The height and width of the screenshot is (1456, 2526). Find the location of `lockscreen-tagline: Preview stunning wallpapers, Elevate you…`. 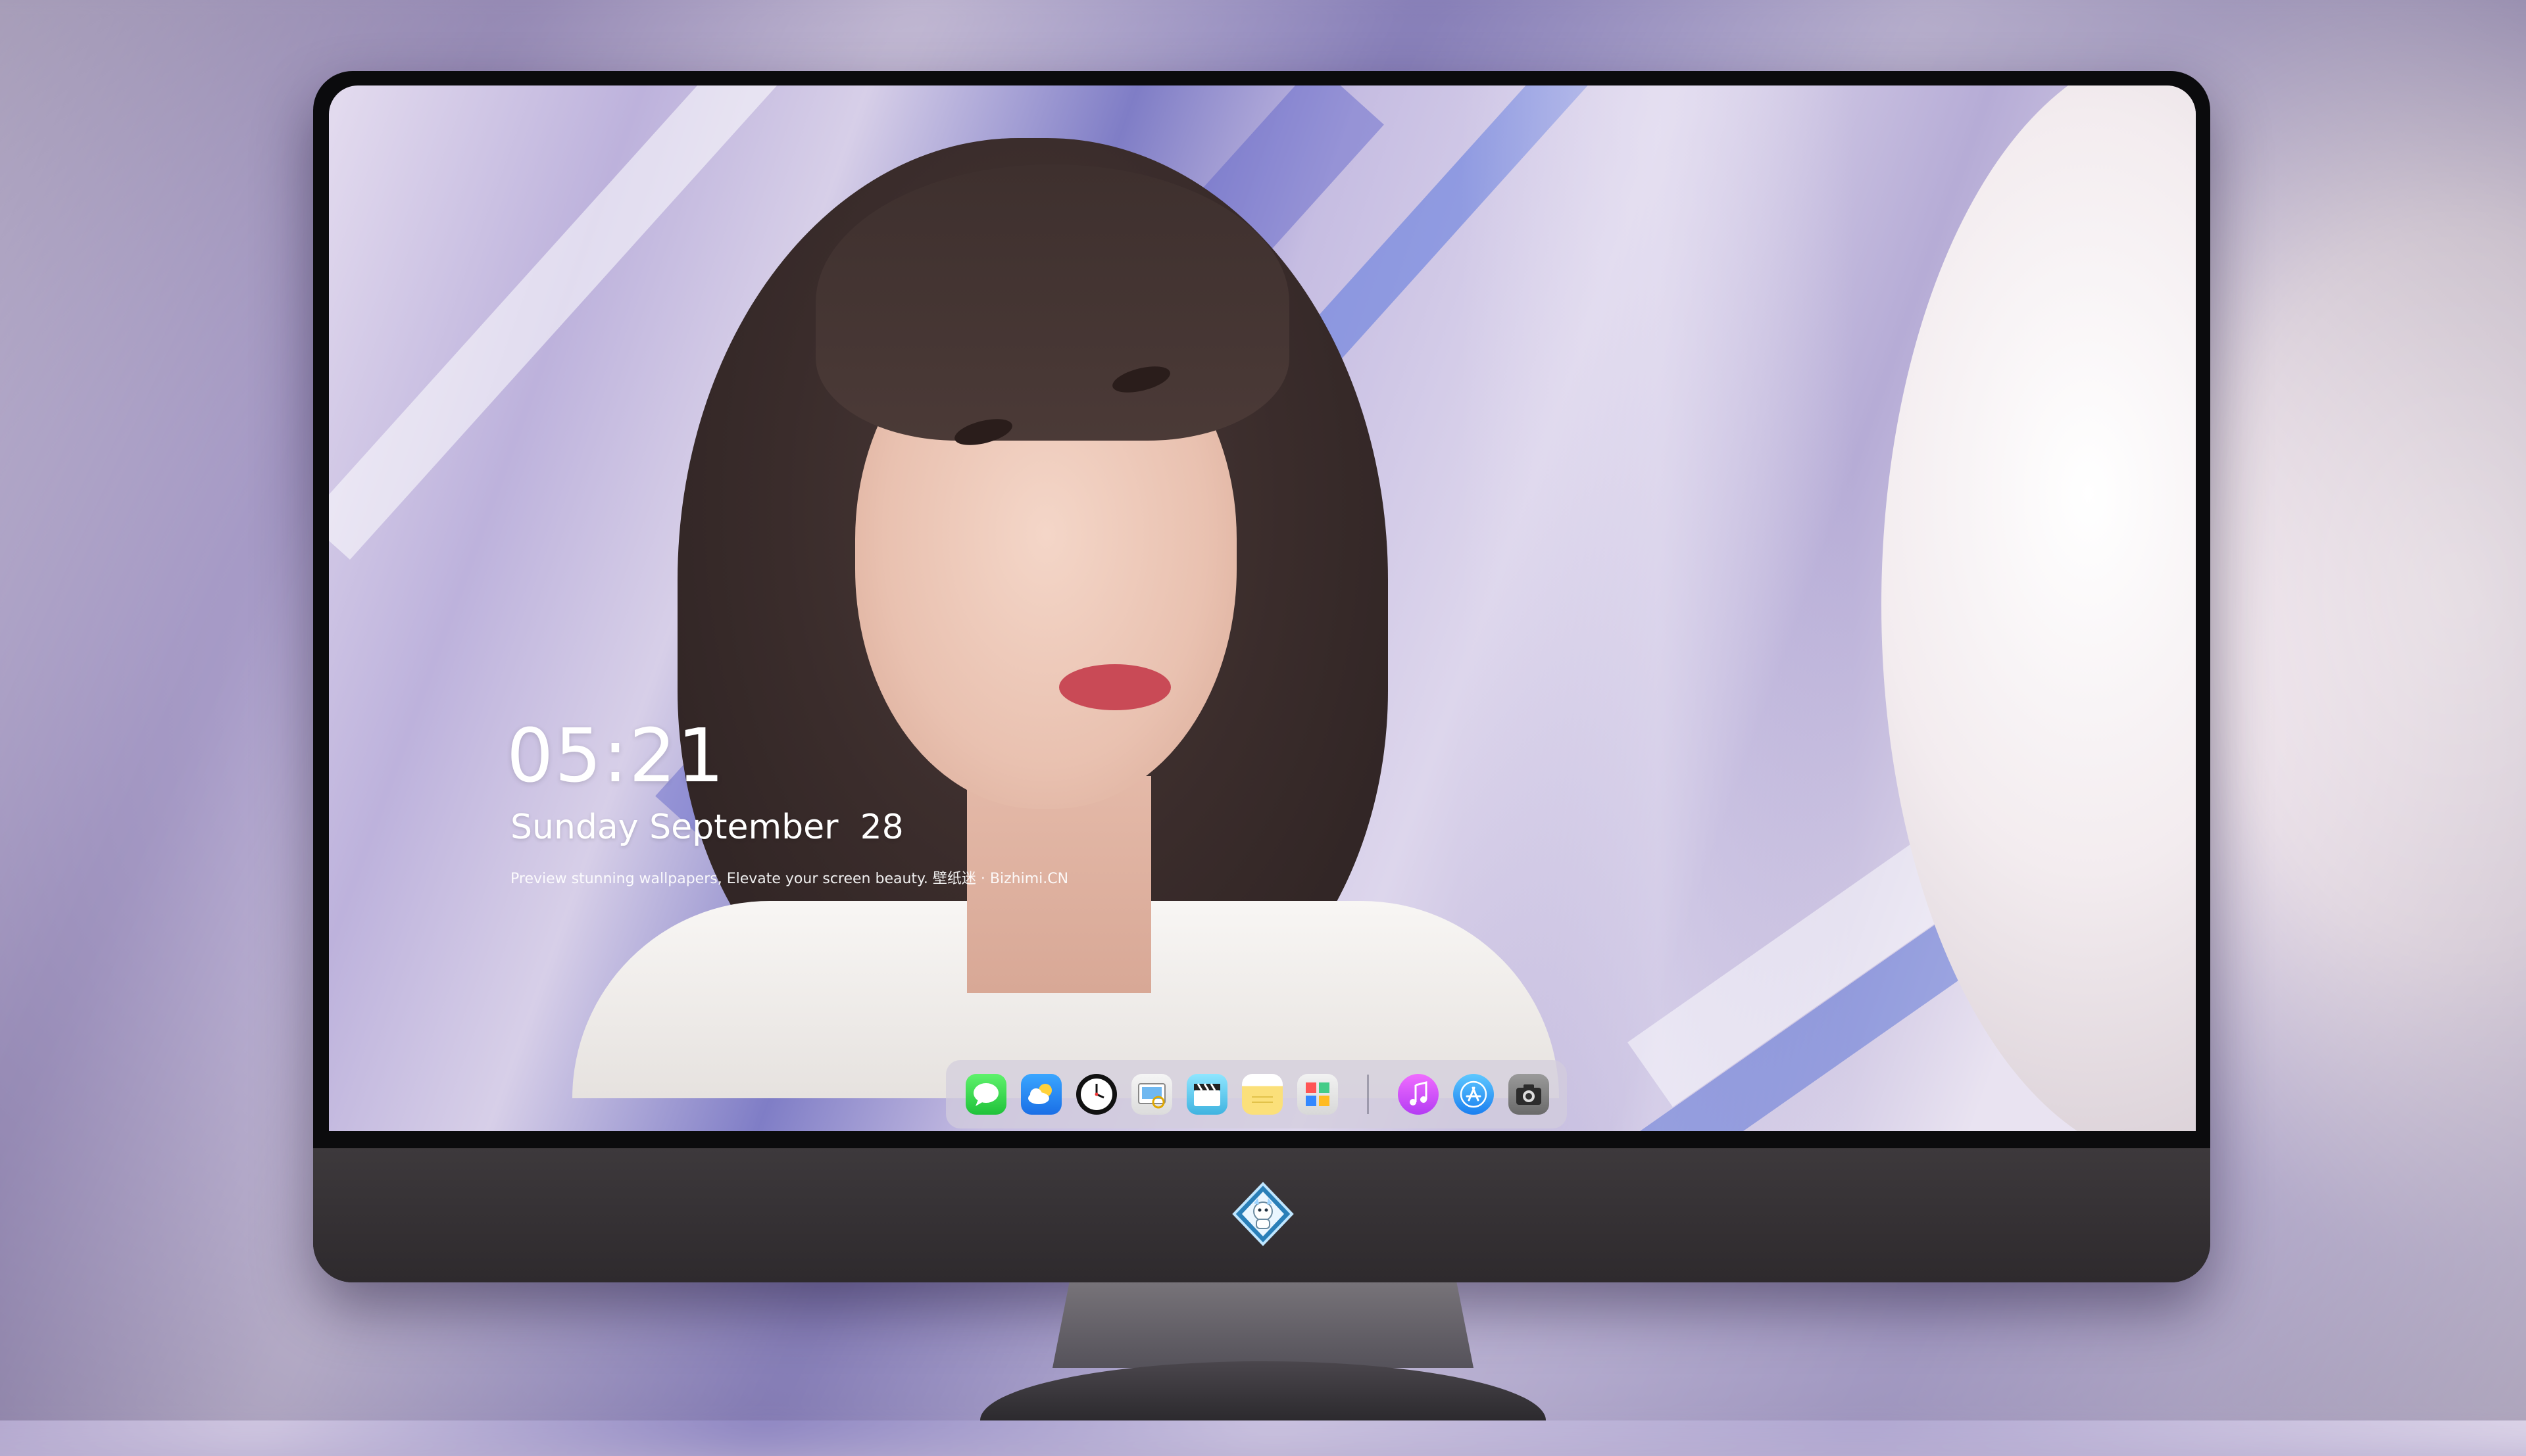

lockscreen-tagline: Preview stunning wallpapers, Elevate you… is located at coordinates (790, 879).